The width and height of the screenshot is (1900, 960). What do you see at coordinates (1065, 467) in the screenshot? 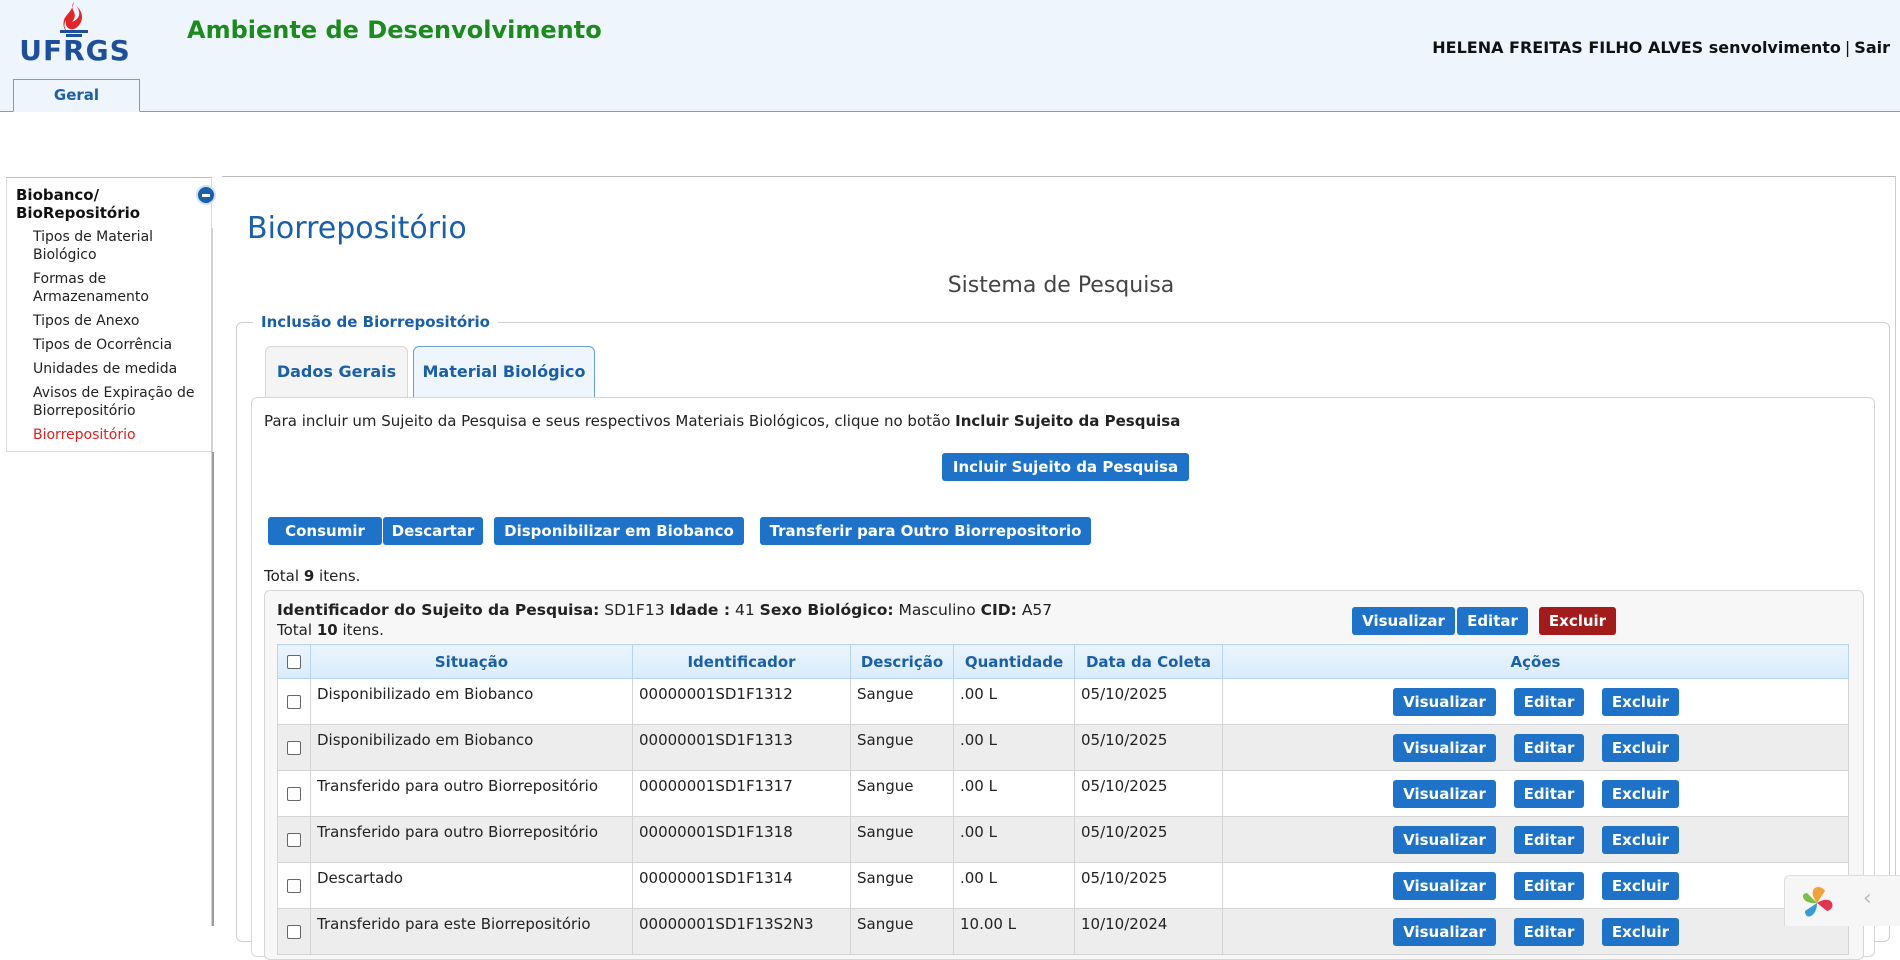
I see `incluir-sujeito-button: Incluir Sujeito da Pesquisa` at bounding box center [1065, 467].